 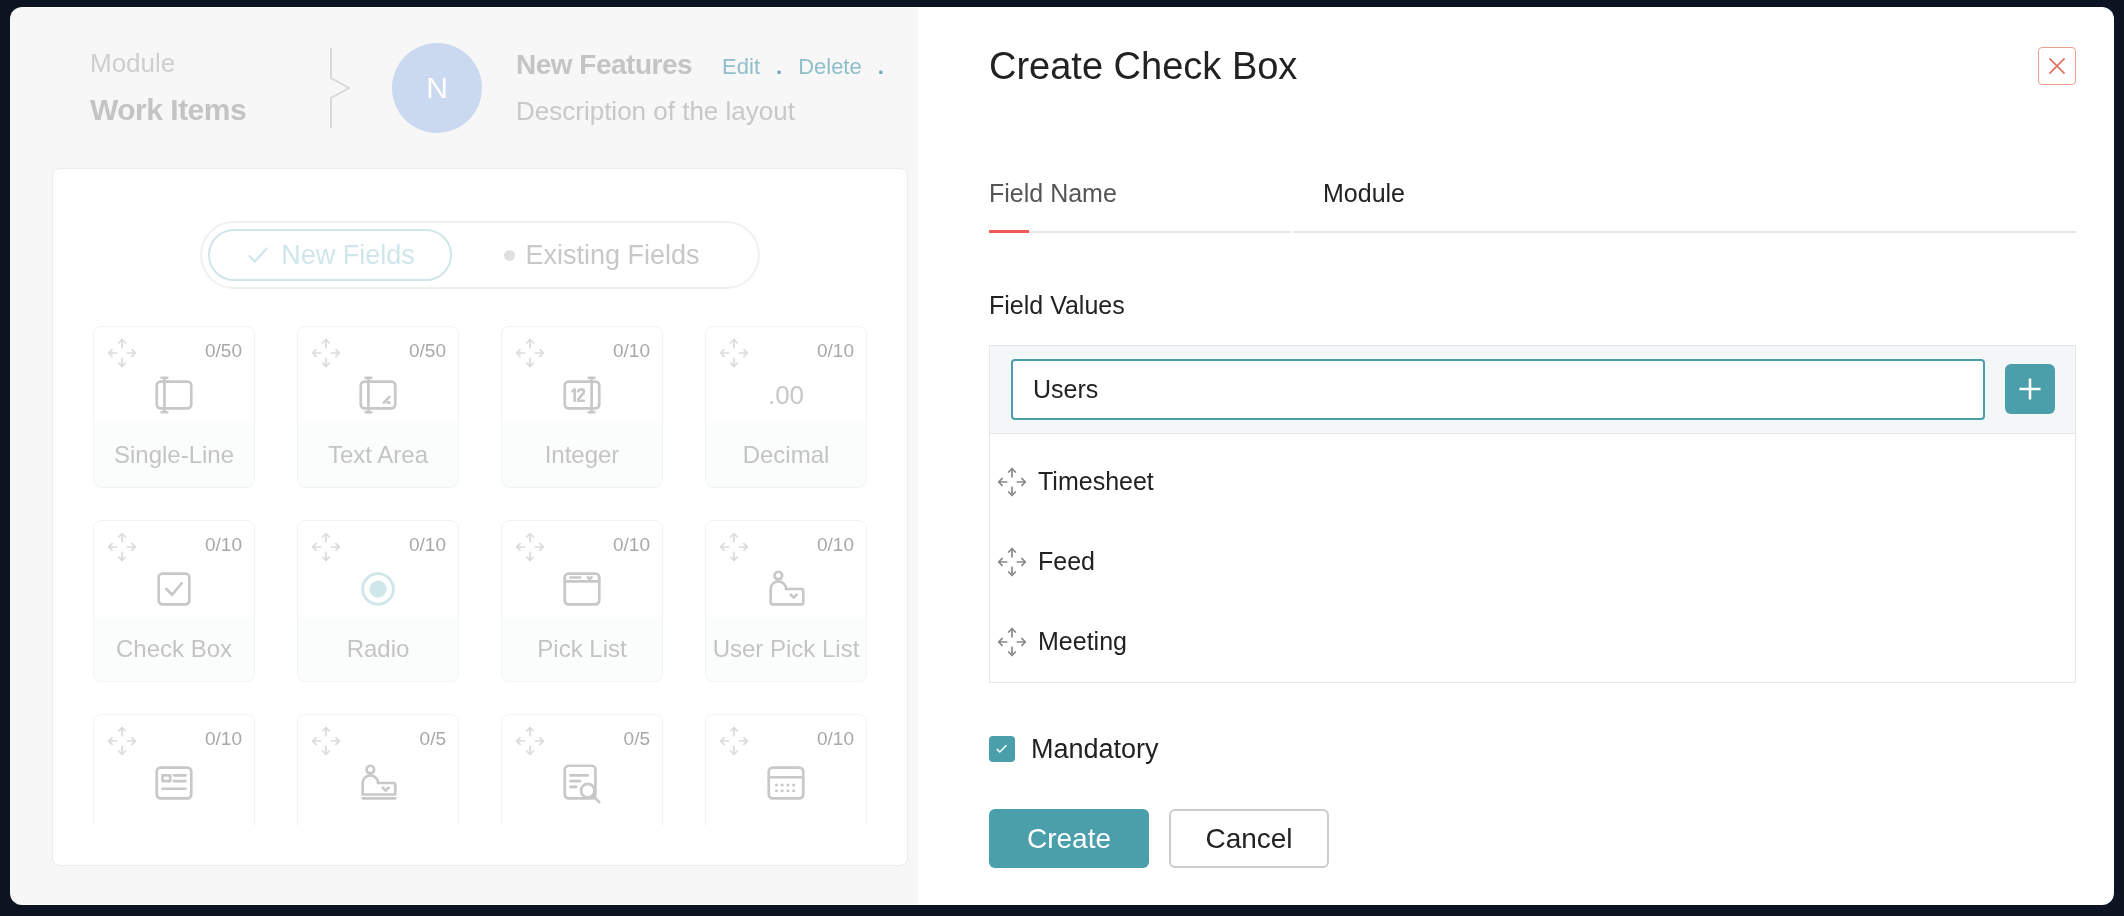 What do you see at coordinates (582, 407) in the screenshot?
I see `field-type-tile: 0/10 Integer` at bounding box center [582, 407].